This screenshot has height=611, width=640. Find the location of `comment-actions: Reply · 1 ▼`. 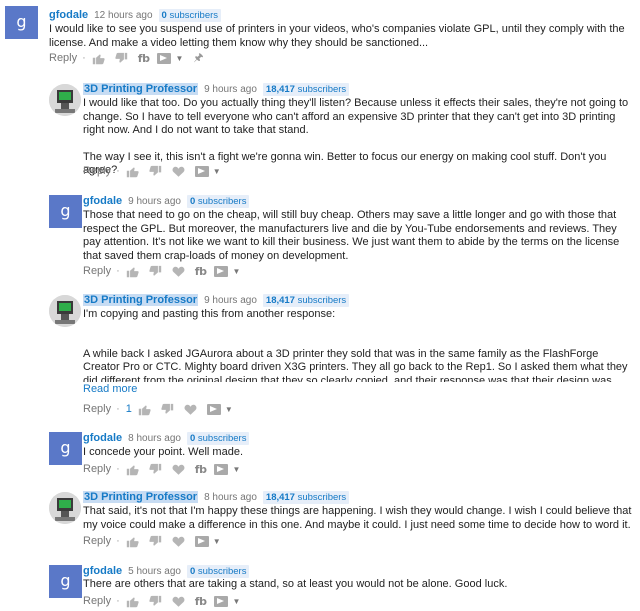

comment-actions: Reply · 1 ▼ is located at coordinates (158, 409).